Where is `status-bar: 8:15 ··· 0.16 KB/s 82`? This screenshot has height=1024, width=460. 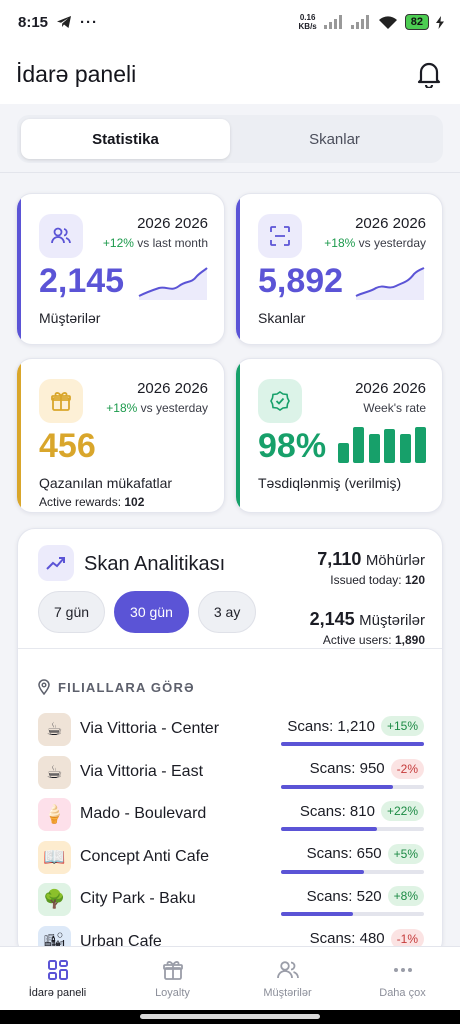
status-bar: 8:15 ··· 0.16 KB/s 82 is located at coordinates (230, 22).